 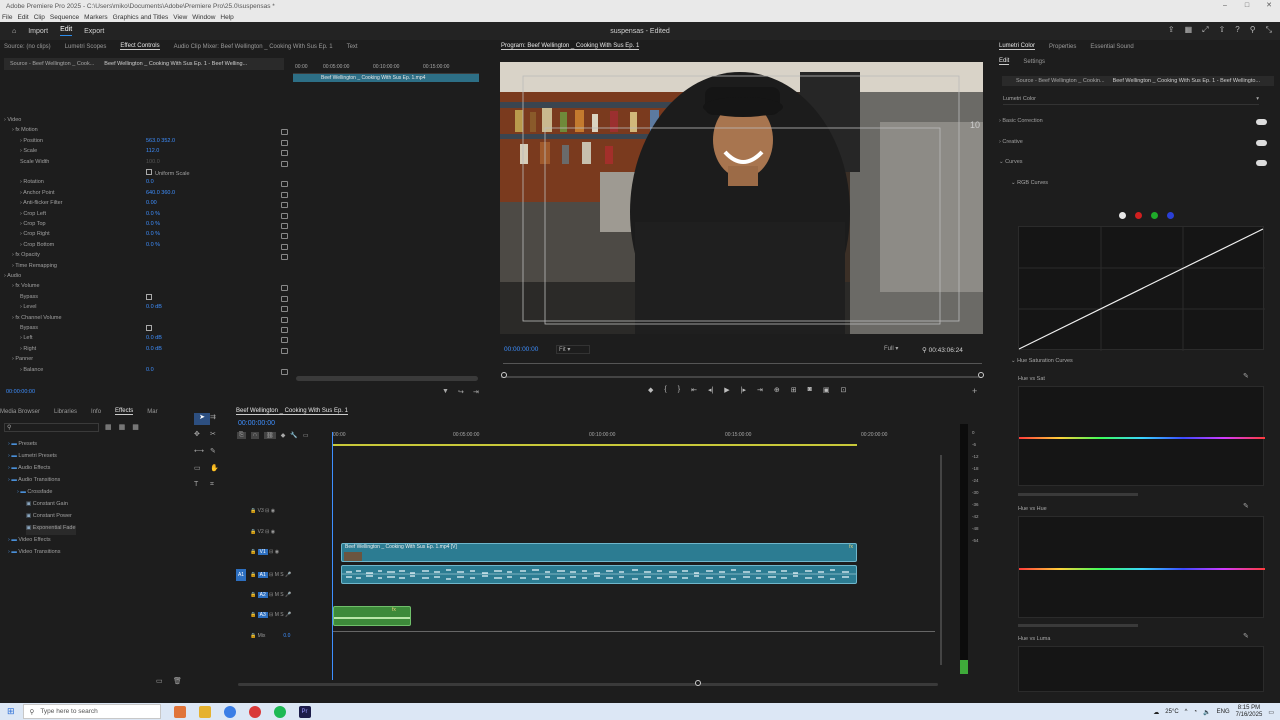 I want to click on hue-sat-curves-header: ⌄ Hue Saturation Curves, so click(x=1042, y=361).